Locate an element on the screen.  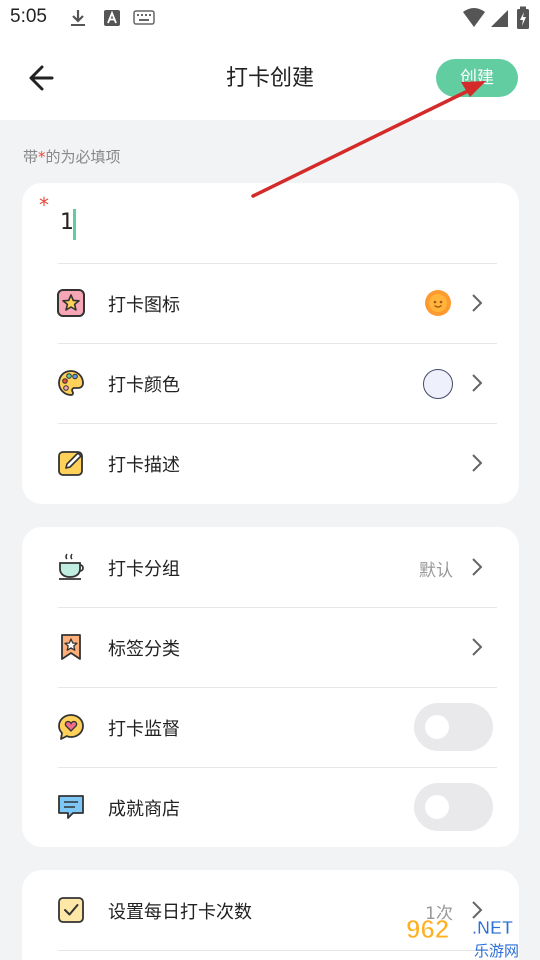
hint-suffix: 的为必填项 is located at coordinates (83, 157).